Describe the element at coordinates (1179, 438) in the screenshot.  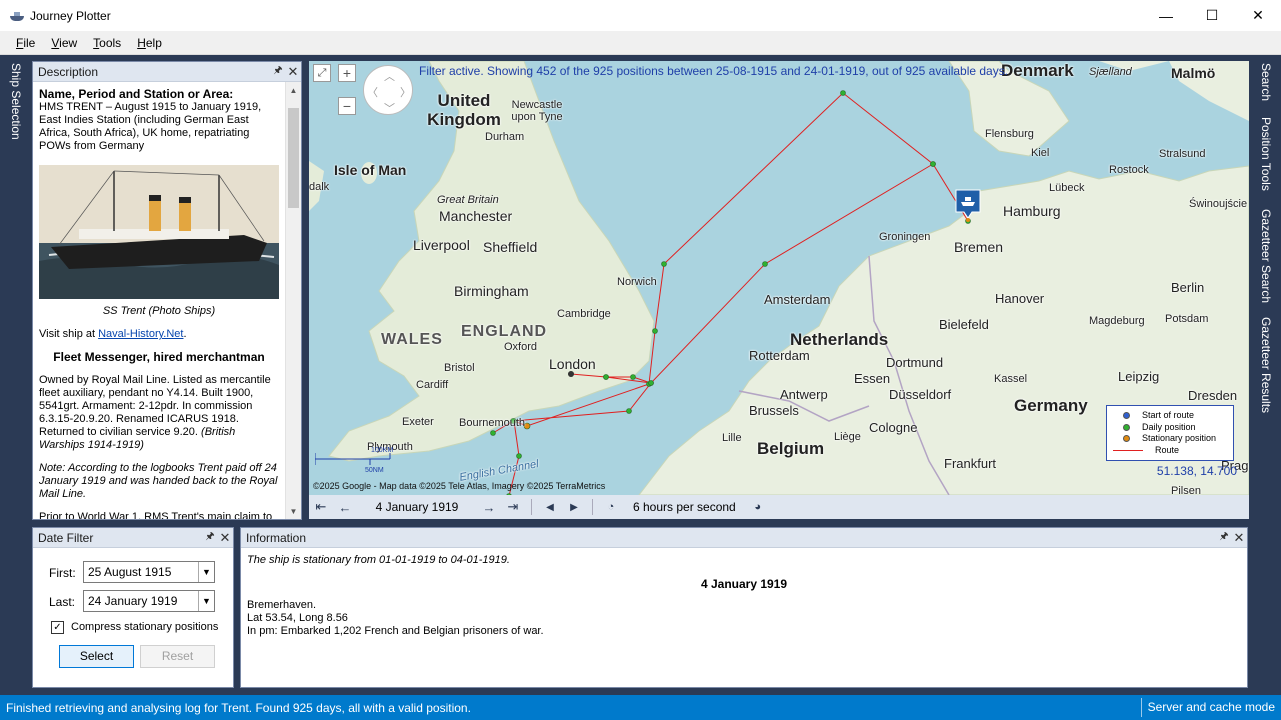
I see `legend-stationary-label: Stationary position` at that location.